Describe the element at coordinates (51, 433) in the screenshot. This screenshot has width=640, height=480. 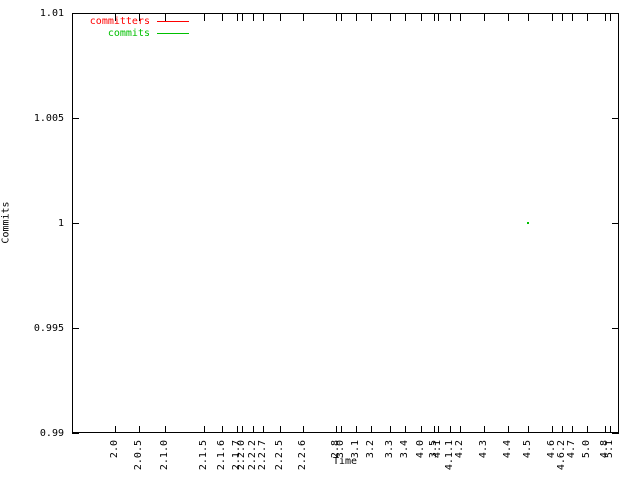
I see `y-tick-label: 0.99` at that location.